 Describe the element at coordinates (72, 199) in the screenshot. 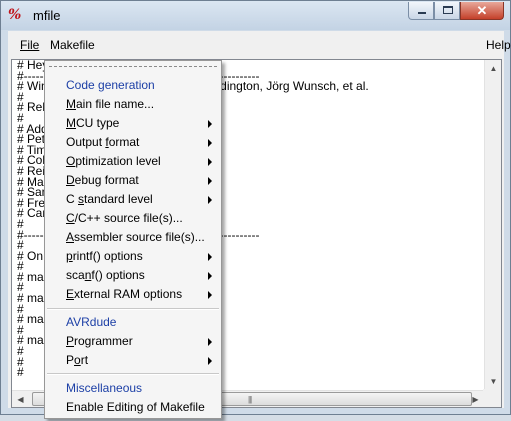

I see `menu-item-text: C` at that location.